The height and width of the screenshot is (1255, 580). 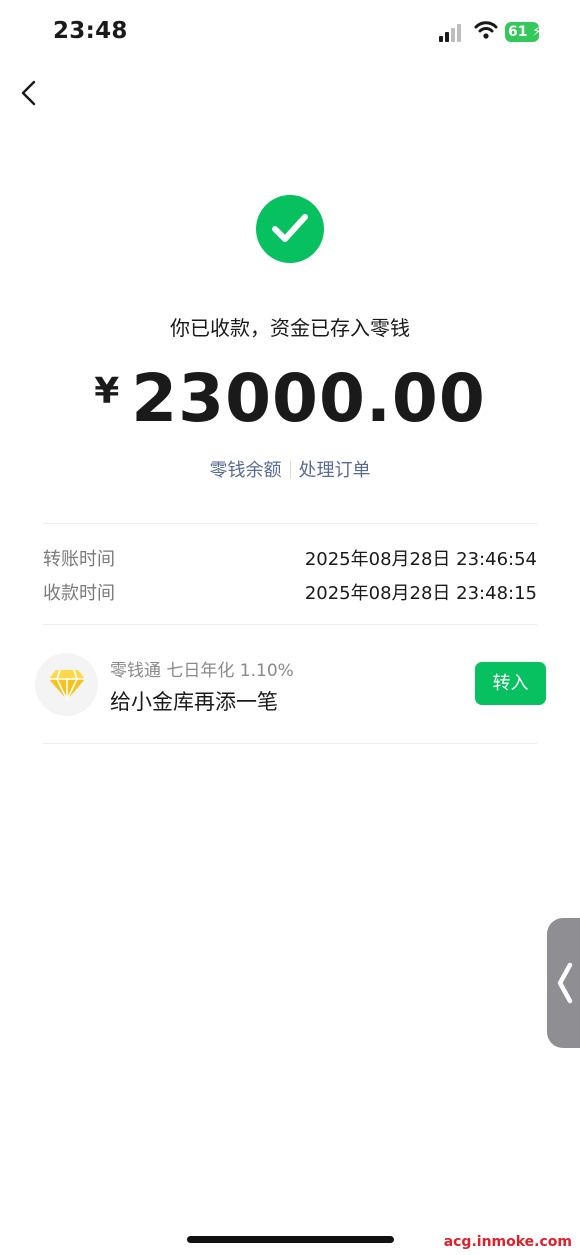 What do you see at coordinates (335, 470) in the screenshot?
I see `process-order-link: 处理订单` at bounding box center [335, 470].